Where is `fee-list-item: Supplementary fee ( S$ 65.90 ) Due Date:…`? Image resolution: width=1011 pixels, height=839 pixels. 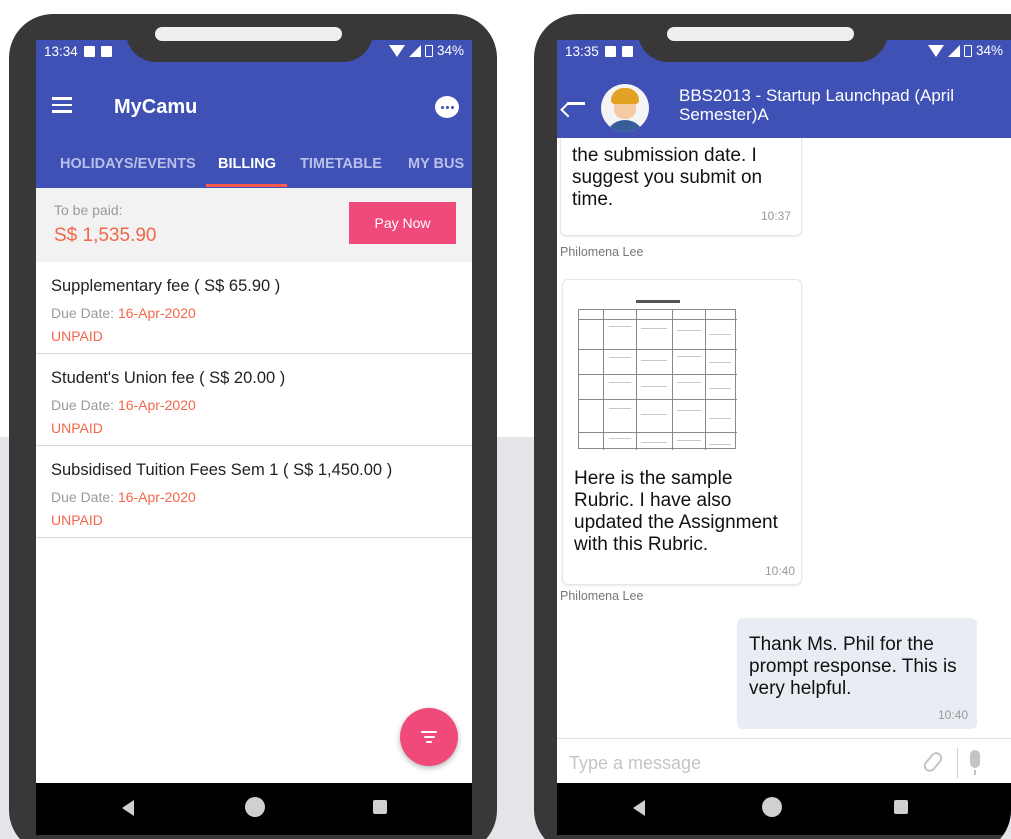
fee-list-item: Supplementary fee ( S$ 65.90 ) Due Date:… is located at coordinates (254, 308).